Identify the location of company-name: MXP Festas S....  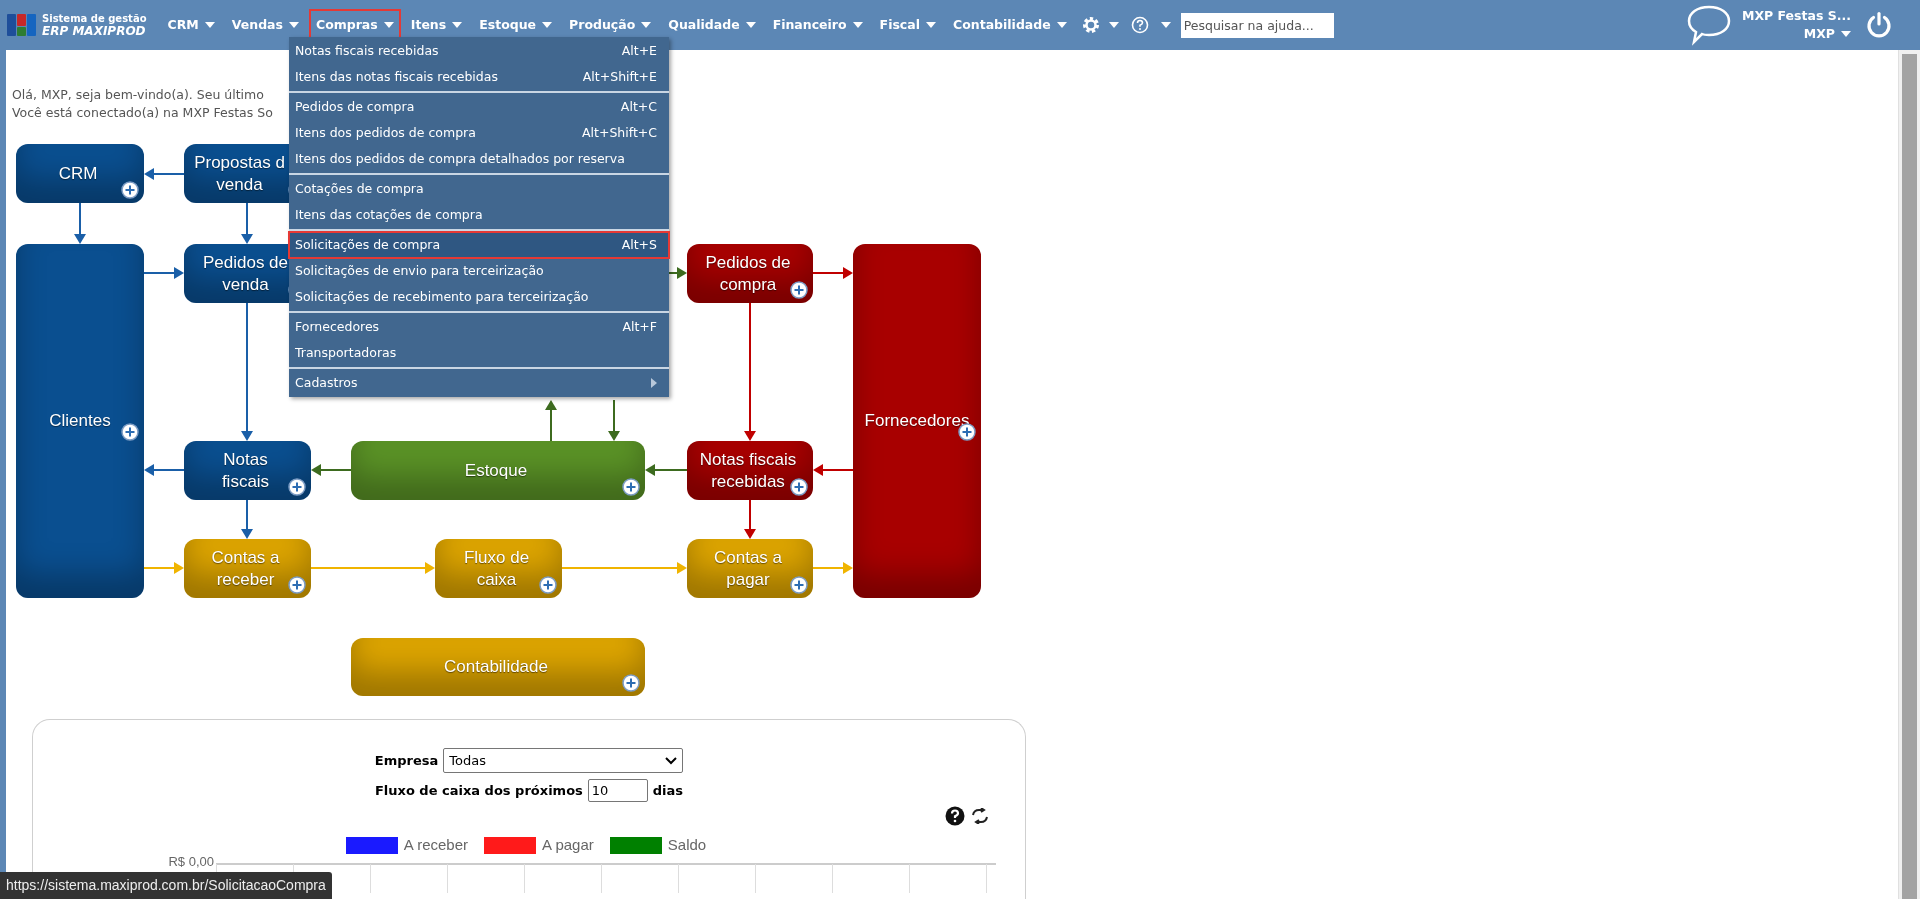
(1796, 16).